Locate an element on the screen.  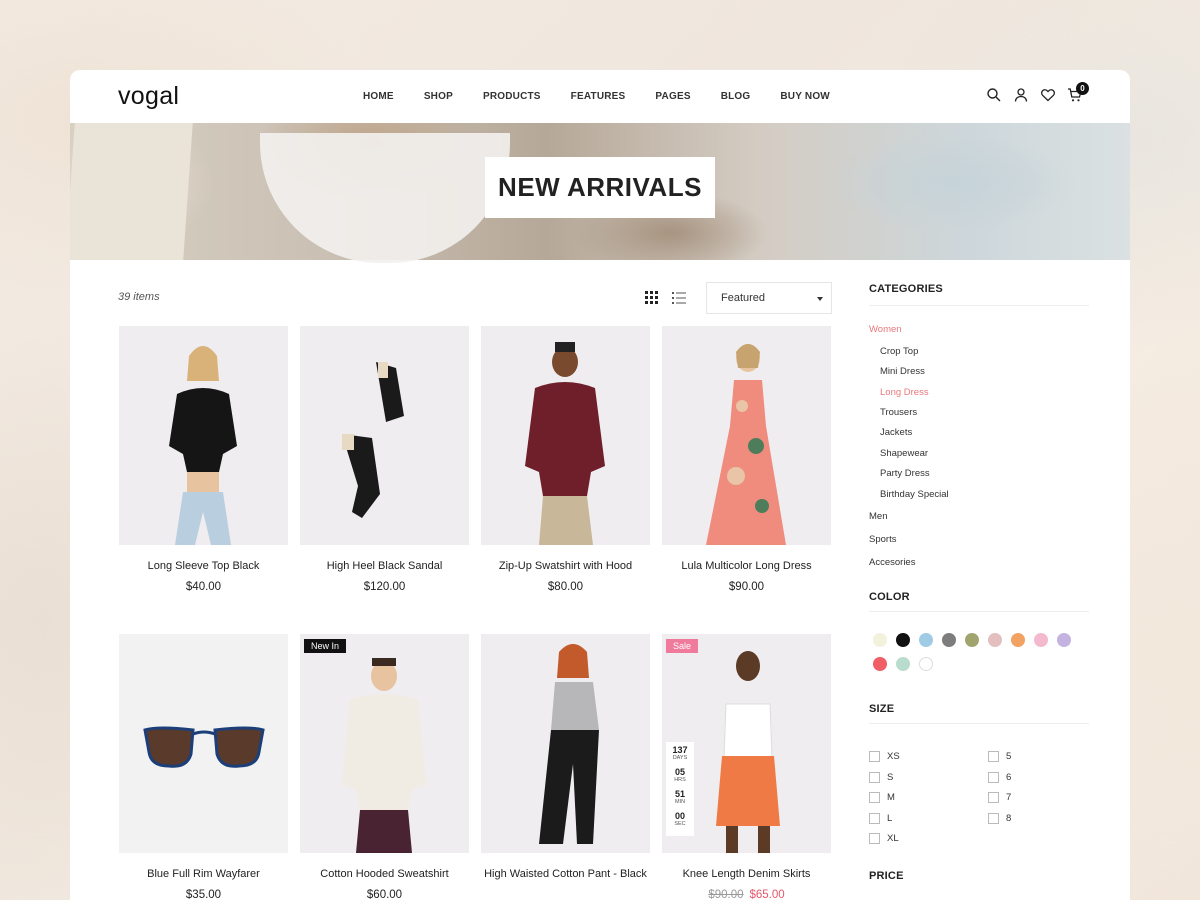
size-label: M is located at coordinates (891, 797).